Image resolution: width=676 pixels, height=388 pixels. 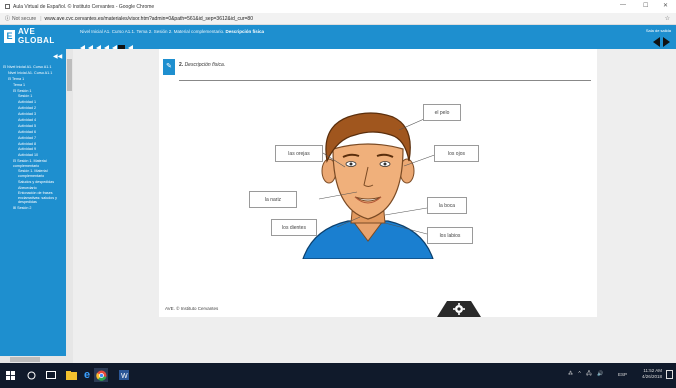 I want to click on sidebar-item: Actividad 3, so click(x=34, y=114).